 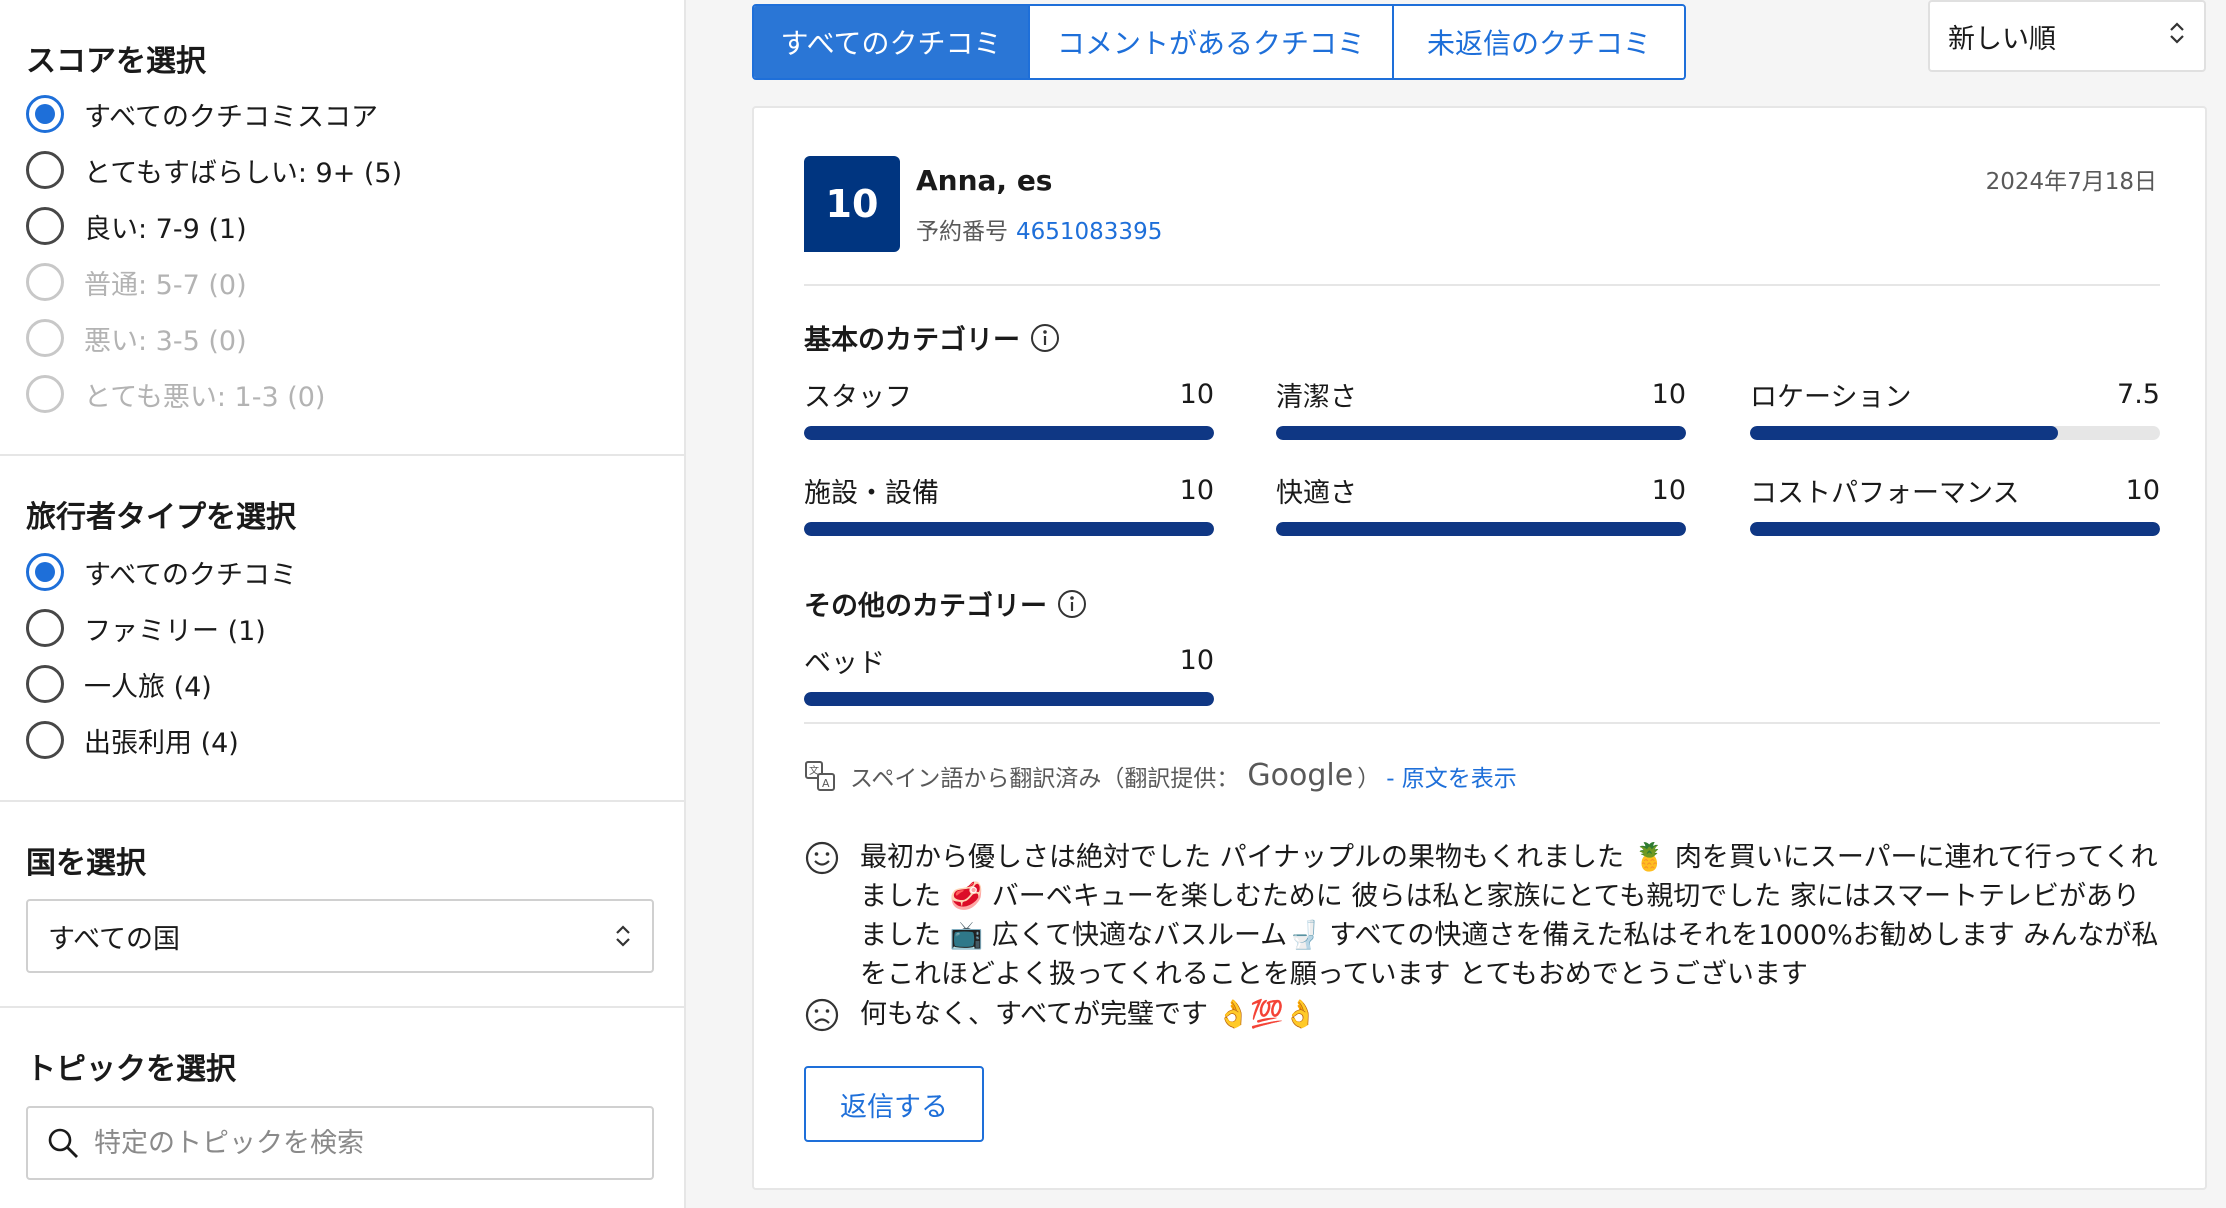 What do you see at coordinates (136, 282) in the screenshot?
I see `score-filter-option: 普通: 5-7 (0)` at bounding box center [136, 282].